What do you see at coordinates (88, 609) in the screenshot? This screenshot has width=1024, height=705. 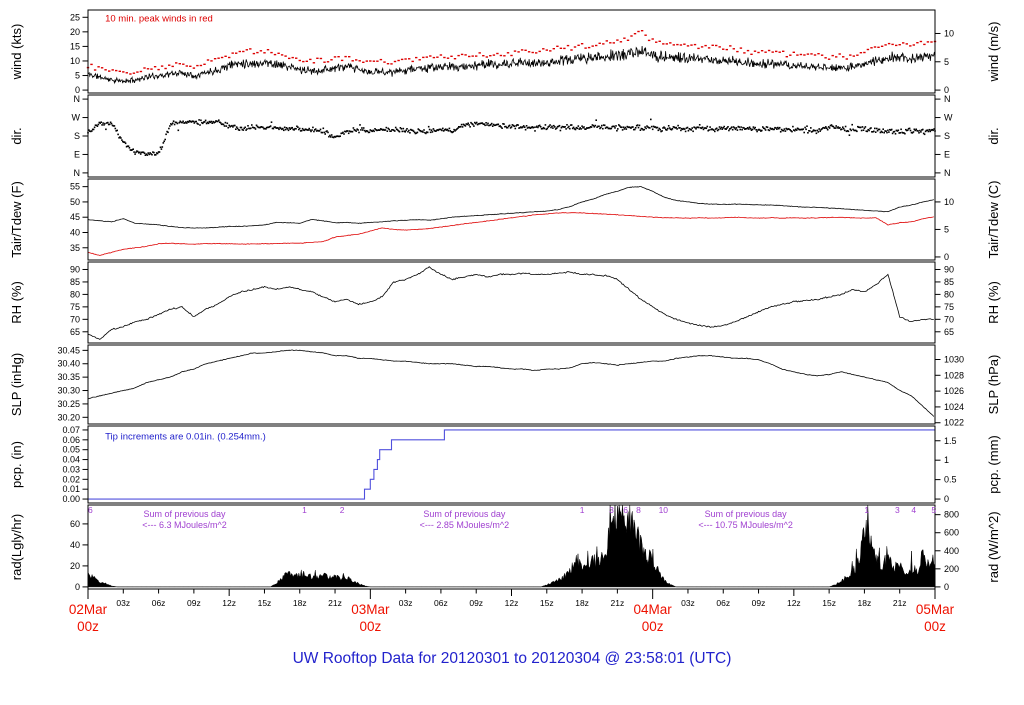 I see `xtick-day-label: 02Mar` at bounding box center [88, 609].